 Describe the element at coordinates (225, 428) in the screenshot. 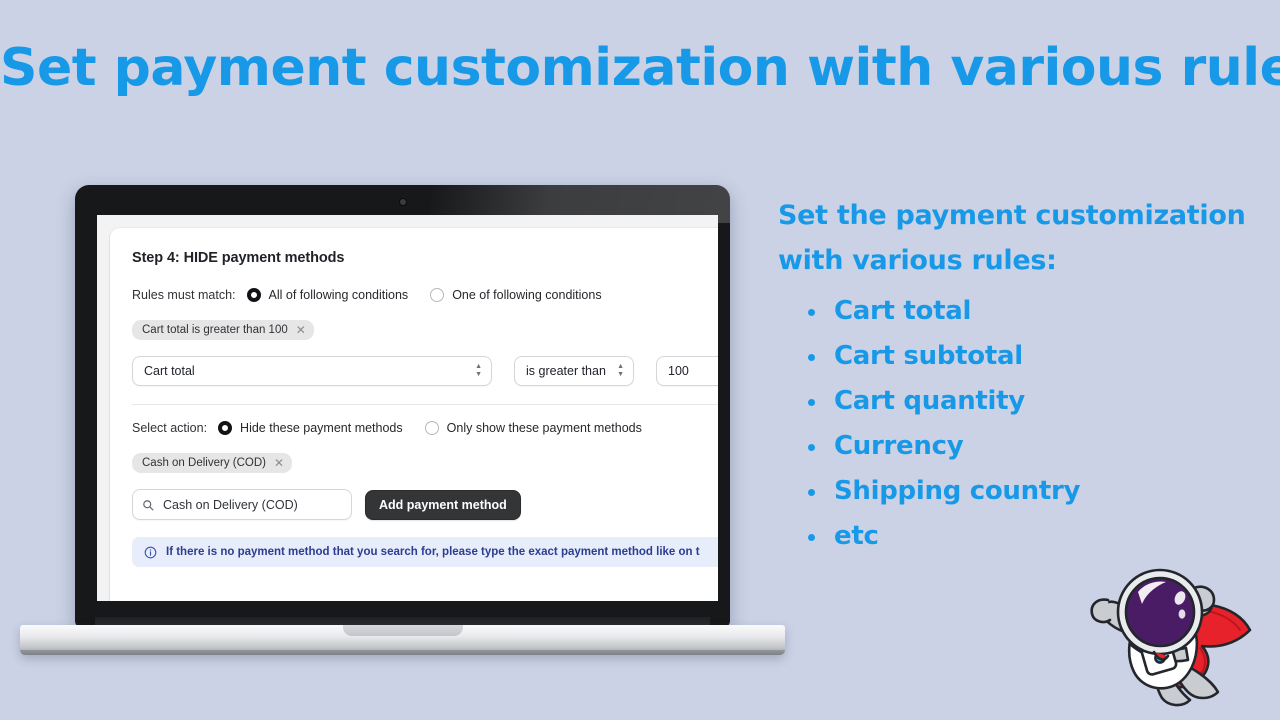

I see `radio-hide-methods-indicator` at that location.